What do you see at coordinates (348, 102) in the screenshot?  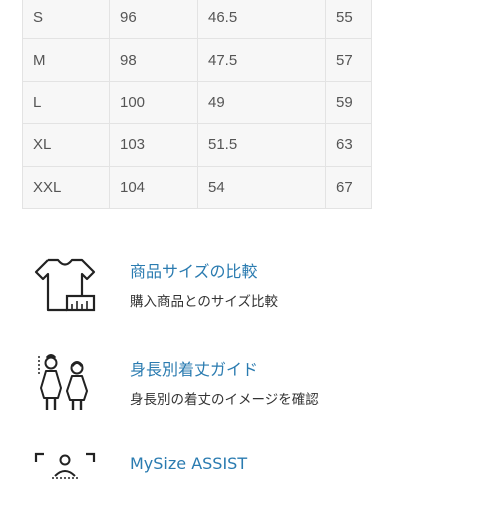 I see `table-cell: 59` at bounding box center [348, 102].